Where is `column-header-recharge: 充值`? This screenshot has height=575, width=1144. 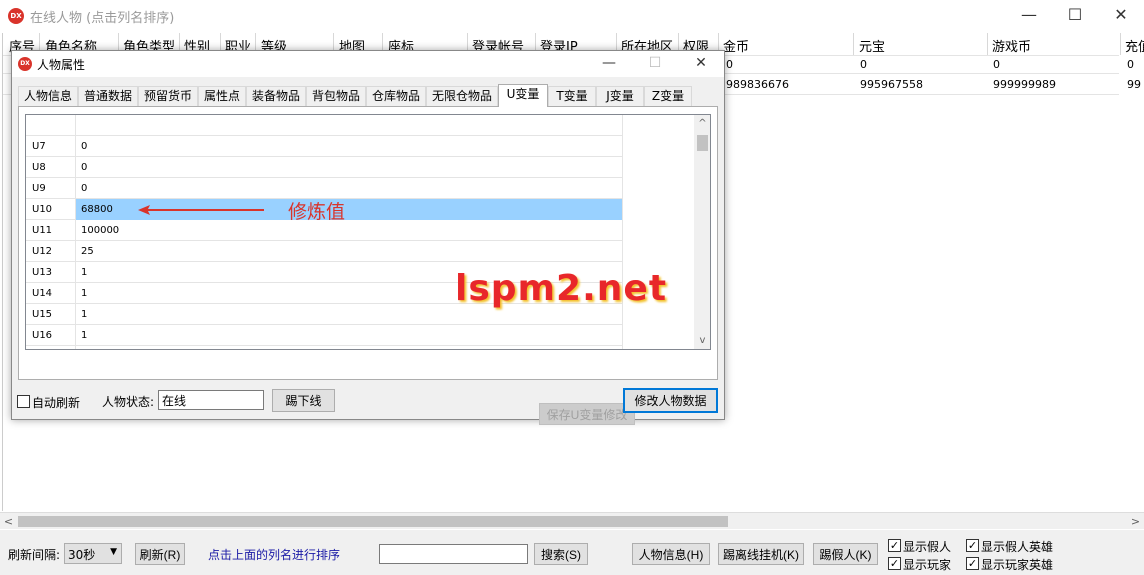
column-header-recharge: 充值 is located at coordinates (1134, 45).